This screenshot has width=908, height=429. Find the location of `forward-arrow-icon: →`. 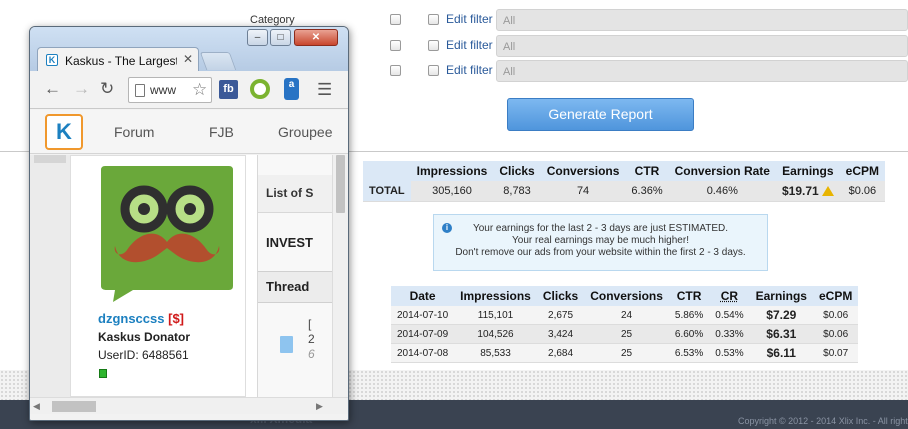

forward-arrow-icon: → is located at coordinates (81, 89).